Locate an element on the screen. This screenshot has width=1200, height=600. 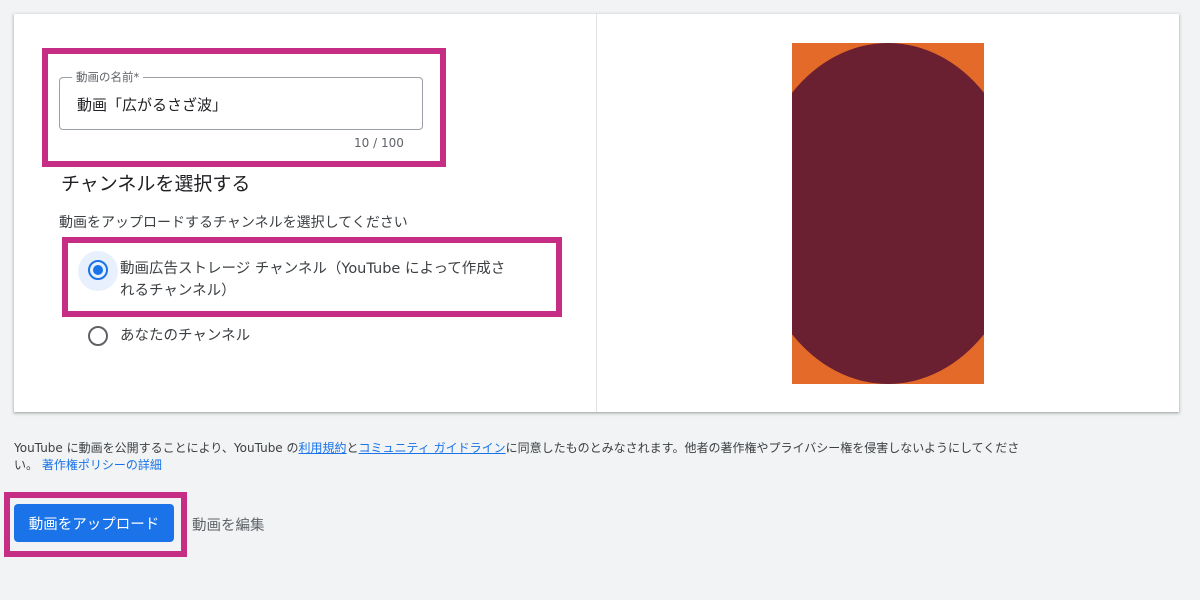
channel-instruction: 動画をアップロードするチャンネルを選択してください is located at coordinates (233, 223).